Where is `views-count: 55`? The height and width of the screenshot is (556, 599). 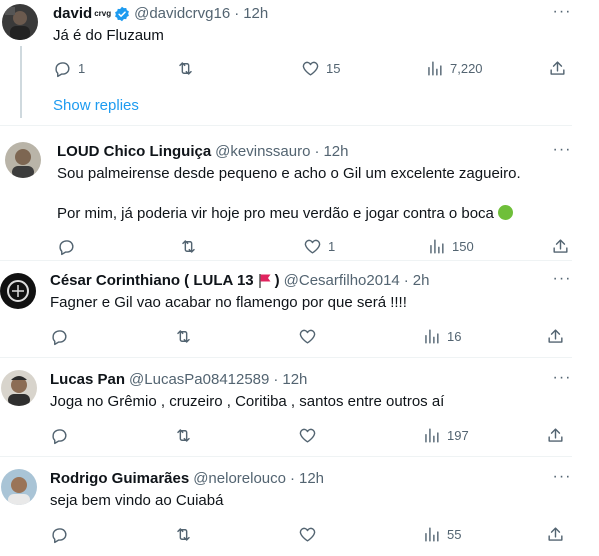
views-count: 55 is located at coordinates (454, 534).